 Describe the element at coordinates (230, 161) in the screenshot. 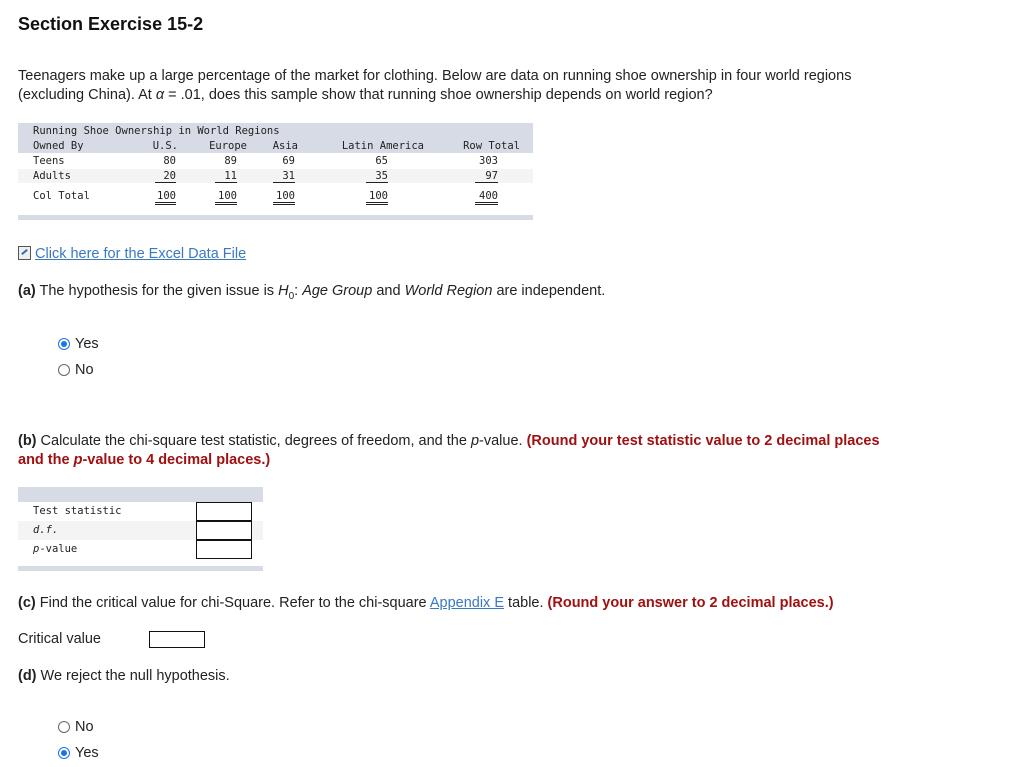

I see `table-cell: 89` at that location.